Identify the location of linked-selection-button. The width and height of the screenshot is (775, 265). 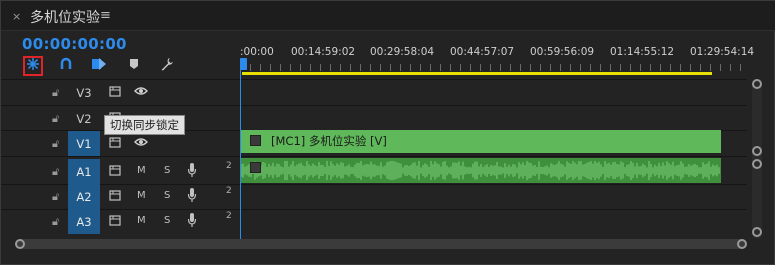
(33, 66).